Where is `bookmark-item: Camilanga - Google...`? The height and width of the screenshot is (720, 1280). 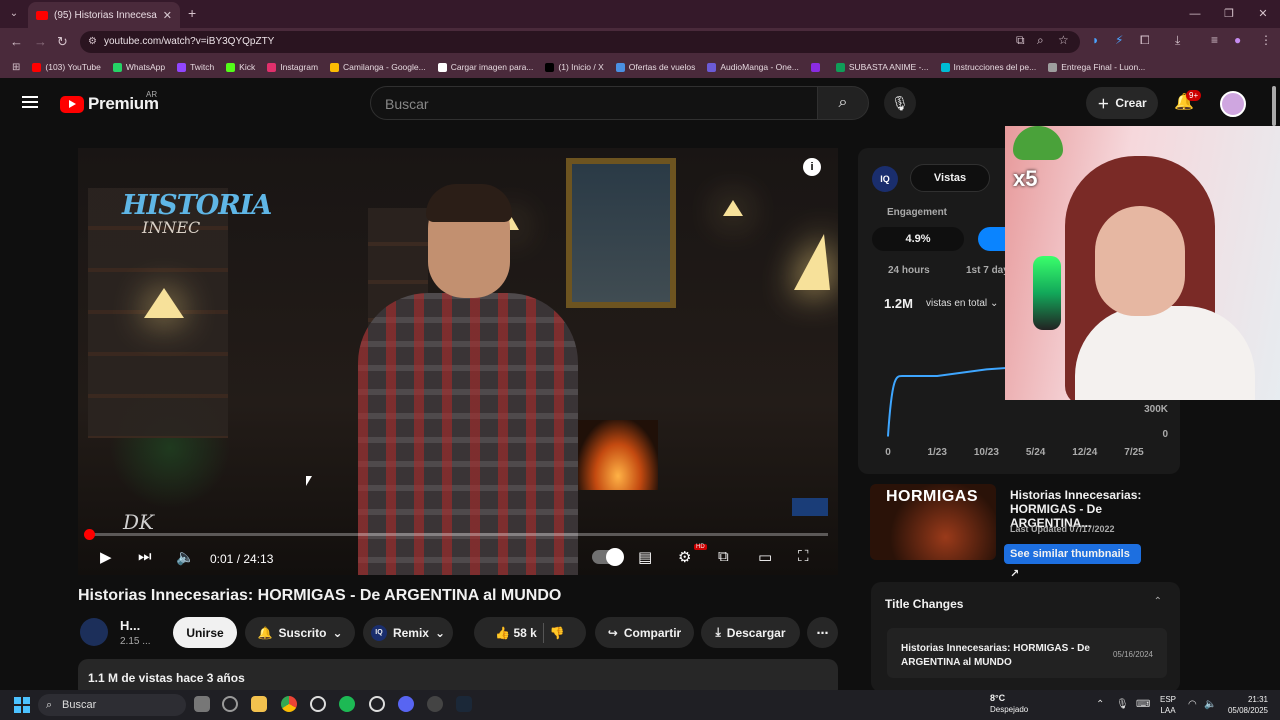 bookmark-item: Camilanga - Google... is located at coordinates (378, 67).